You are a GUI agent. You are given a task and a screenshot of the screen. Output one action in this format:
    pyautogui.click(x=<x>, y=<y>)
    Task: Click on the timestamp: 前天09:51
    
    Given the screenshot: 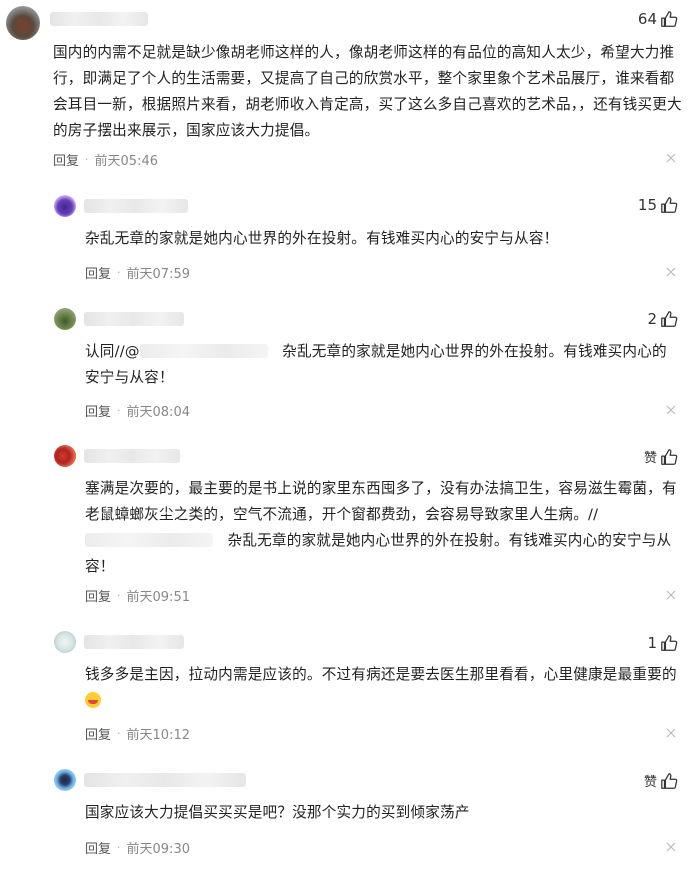 What is the action you would take?
    pyautogui.click(x=158, y=597)
    